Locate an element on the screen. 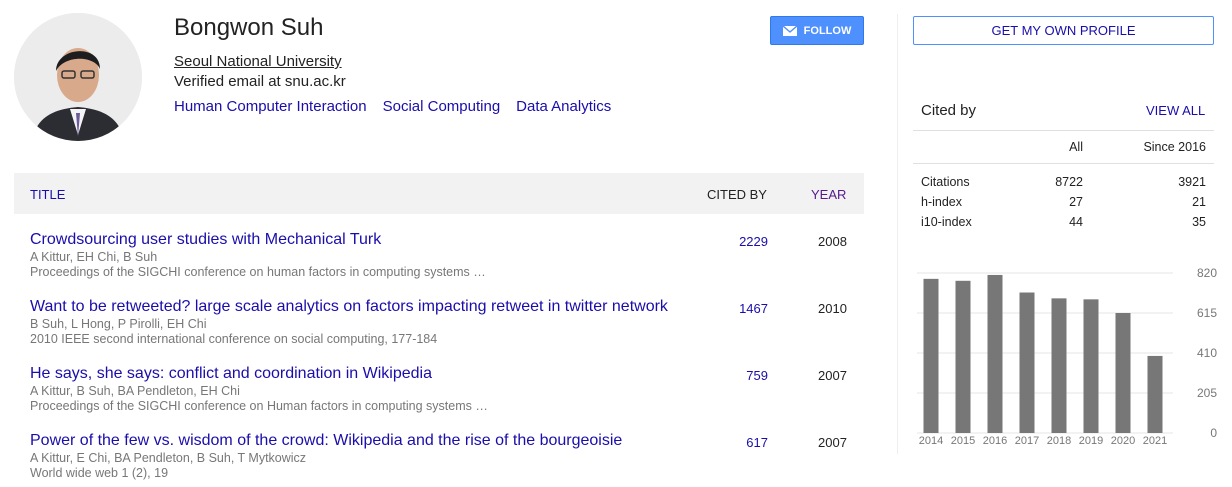  get-my-own-profile-button: GET MY OWN PROFILE is located at coordinates (1063, 30).